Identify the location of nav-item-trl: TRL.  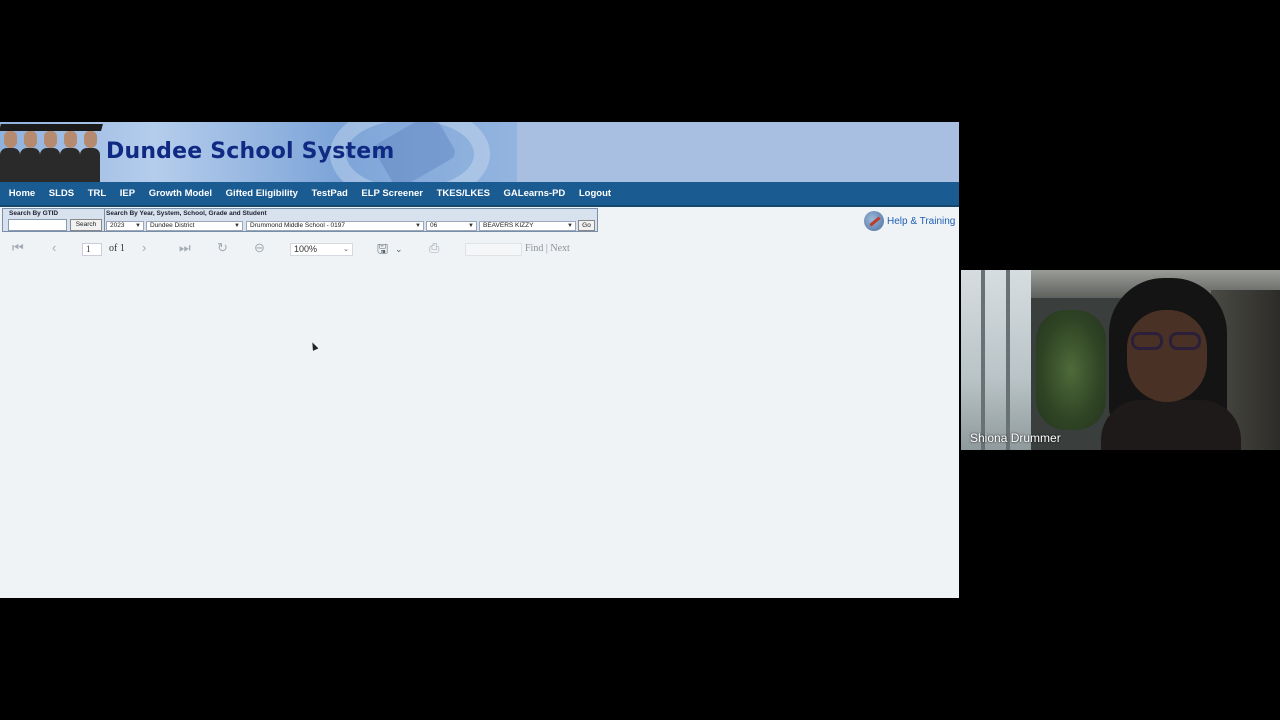
(97, 193).